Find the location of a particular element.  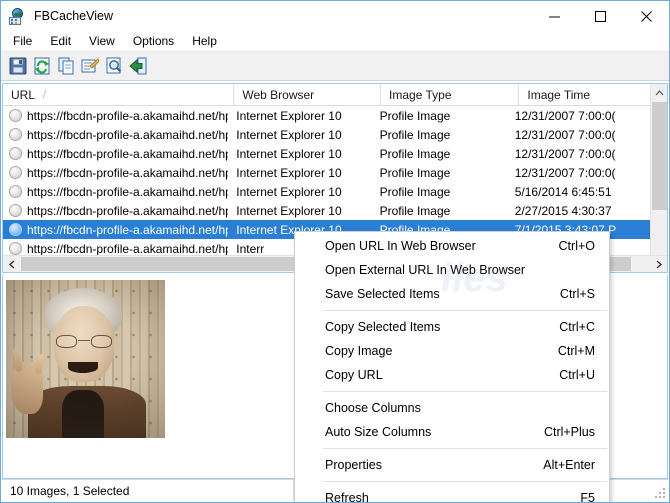

save-icon is located at coordinates (18, 66).